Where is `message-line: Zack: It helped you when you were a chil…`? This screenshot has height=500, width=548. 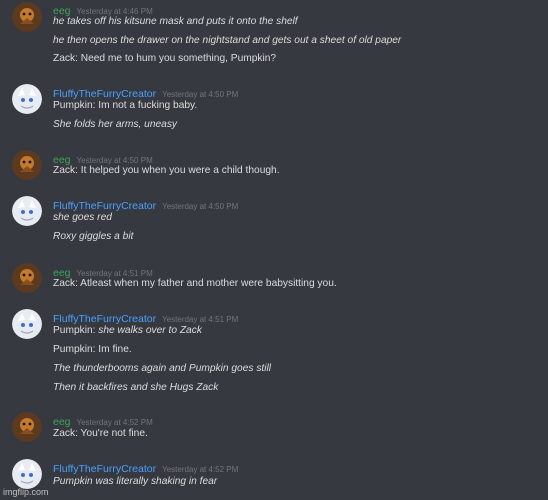
message-line: Zack: It helped you when you were a chil… is located at coordinates (166, 170).